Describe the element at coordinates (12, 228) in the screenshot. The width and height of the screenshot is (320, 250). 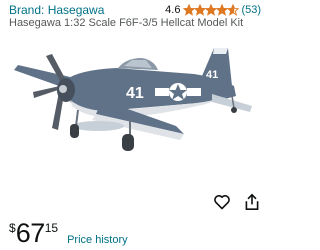
I see `price-currency-symbol: $` at that location.